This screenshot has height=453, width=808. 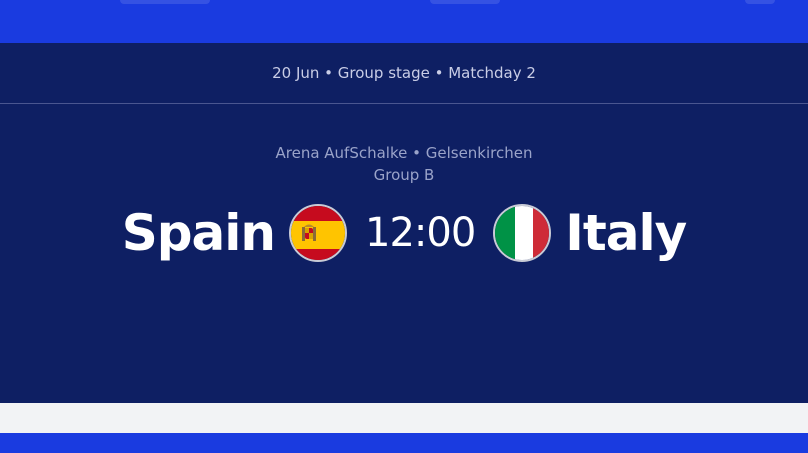 What do you see at coordinates (626, 233) in the screenshot?
I see `away-team-name: Italy` at bounding box center [626, 233].